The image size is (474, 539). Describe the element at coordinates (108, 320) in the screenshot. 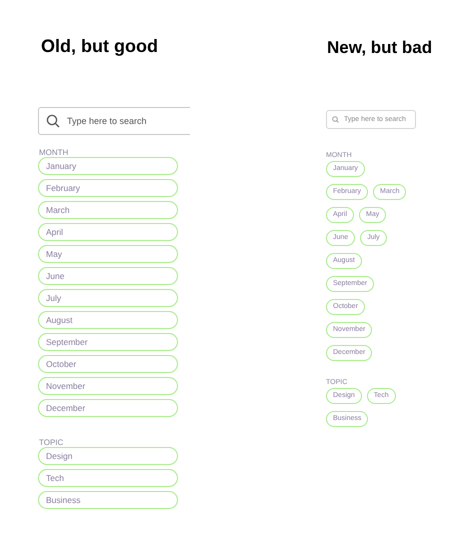

I see `filter-chip: August` at that location.